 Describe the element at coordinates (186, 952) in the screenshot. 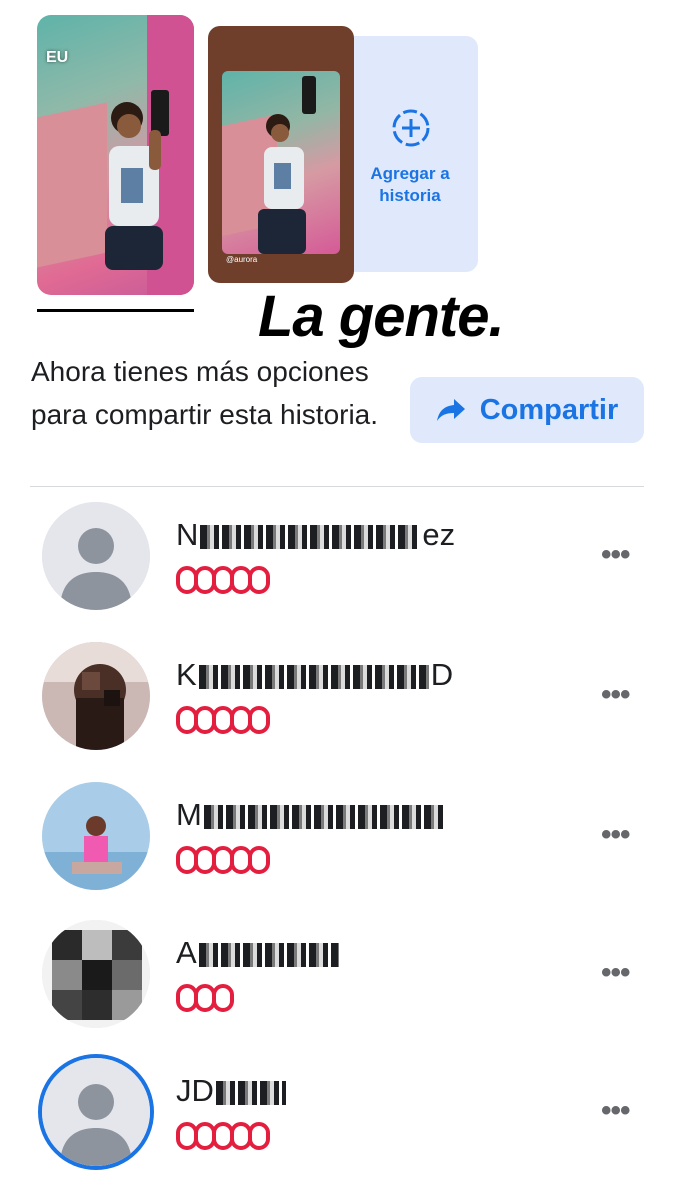

I see `viewer-name-start: A` at that location.